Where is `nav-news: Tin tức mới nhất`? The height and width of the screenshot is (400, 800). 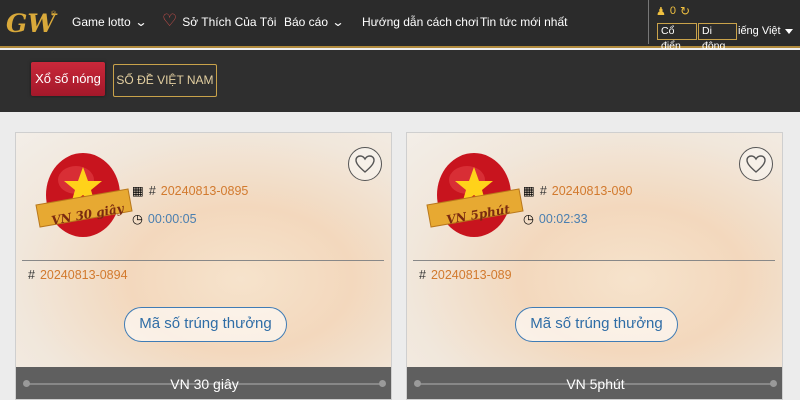
nav-news: Tin tức mới nhất is located at coordinates (523, 22).